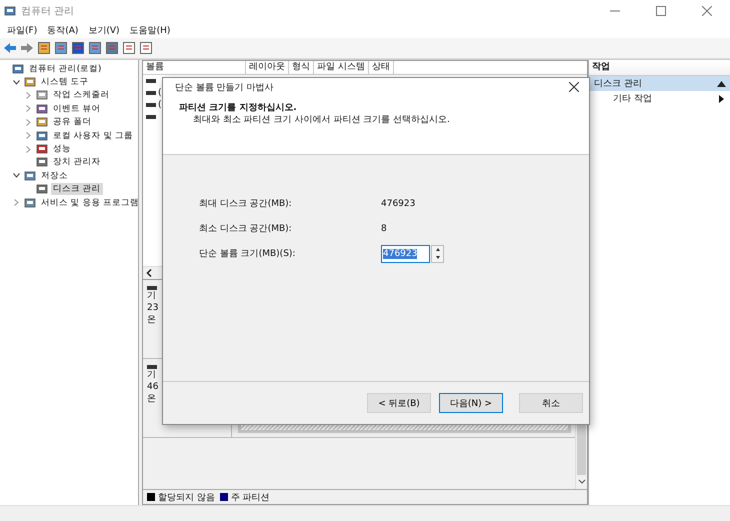 The image size is (730, 521). I want to click on action-item: 기타 작업, so click(659, 98).